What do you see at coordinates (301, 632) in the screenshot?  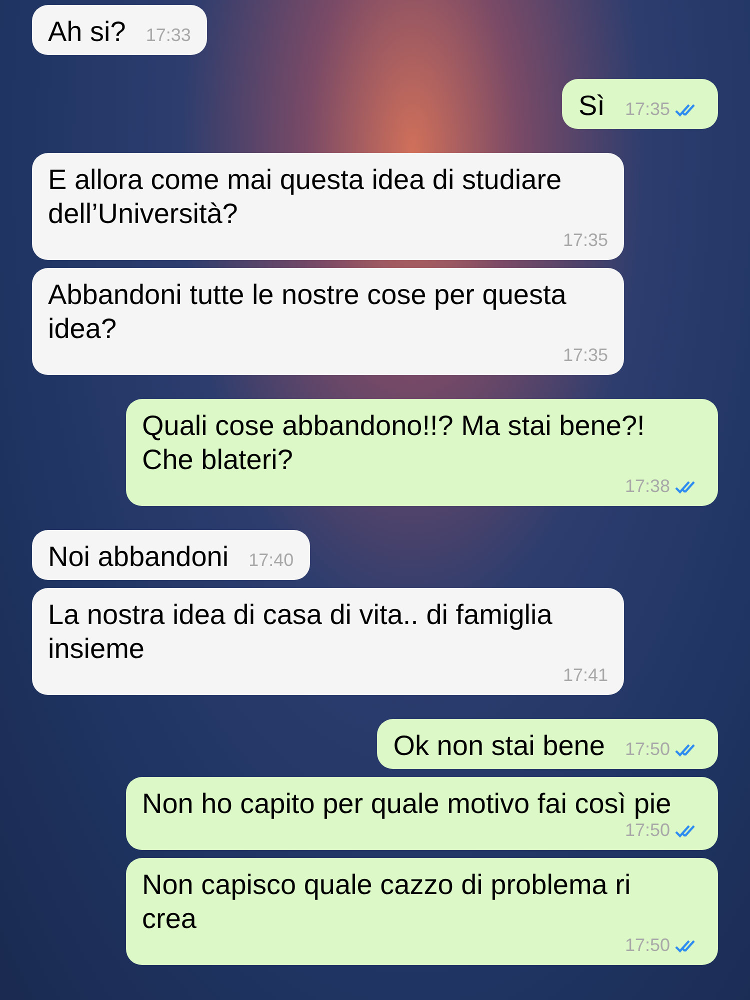 I see `message-text: La nostra idea di casa di vita.. di famiglia insieme` at bounding box center [301, 632].